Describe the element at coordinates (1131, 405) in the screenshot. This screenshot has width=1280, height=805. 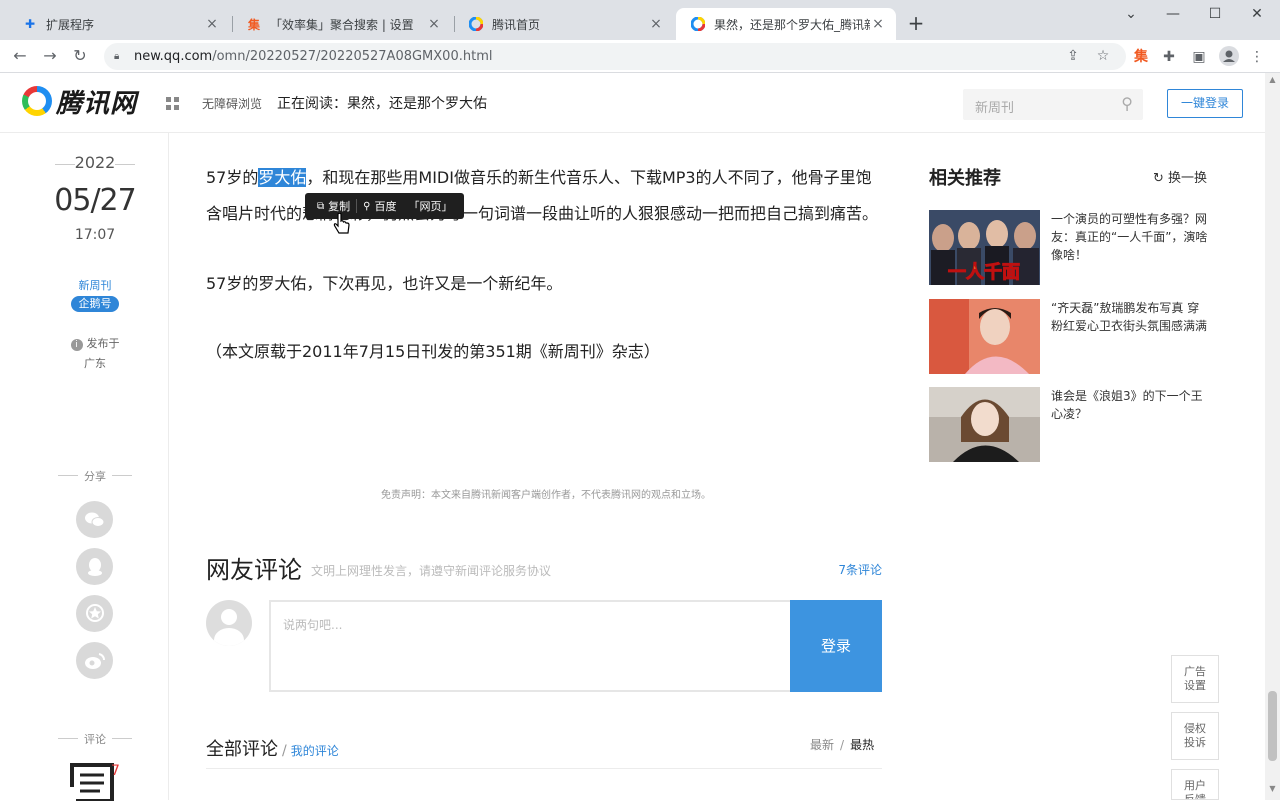
I see `related-item-title: 谁会是《浪姐3》的下一个王心凌？` at that location.